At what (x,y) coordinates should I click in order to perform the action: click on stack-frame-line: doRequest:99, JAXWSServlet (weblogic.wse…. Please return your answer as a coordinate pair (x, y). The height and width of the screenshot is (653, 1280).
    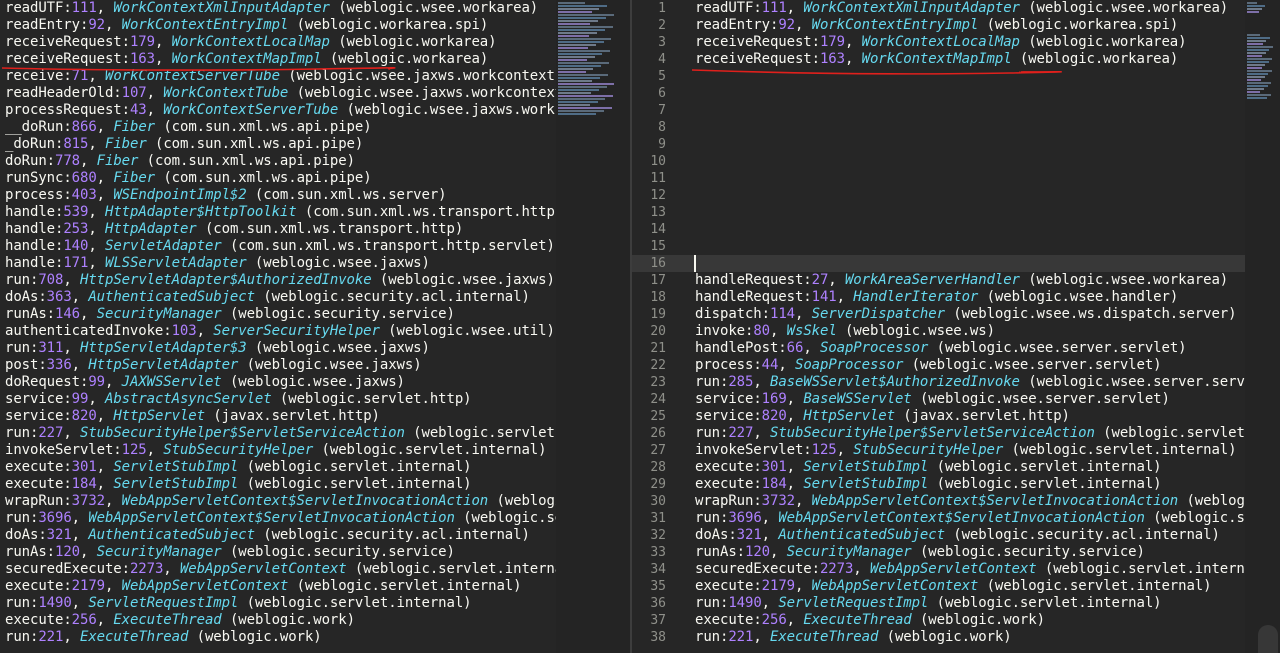
    Looking at the image, I should click on (205, 382).